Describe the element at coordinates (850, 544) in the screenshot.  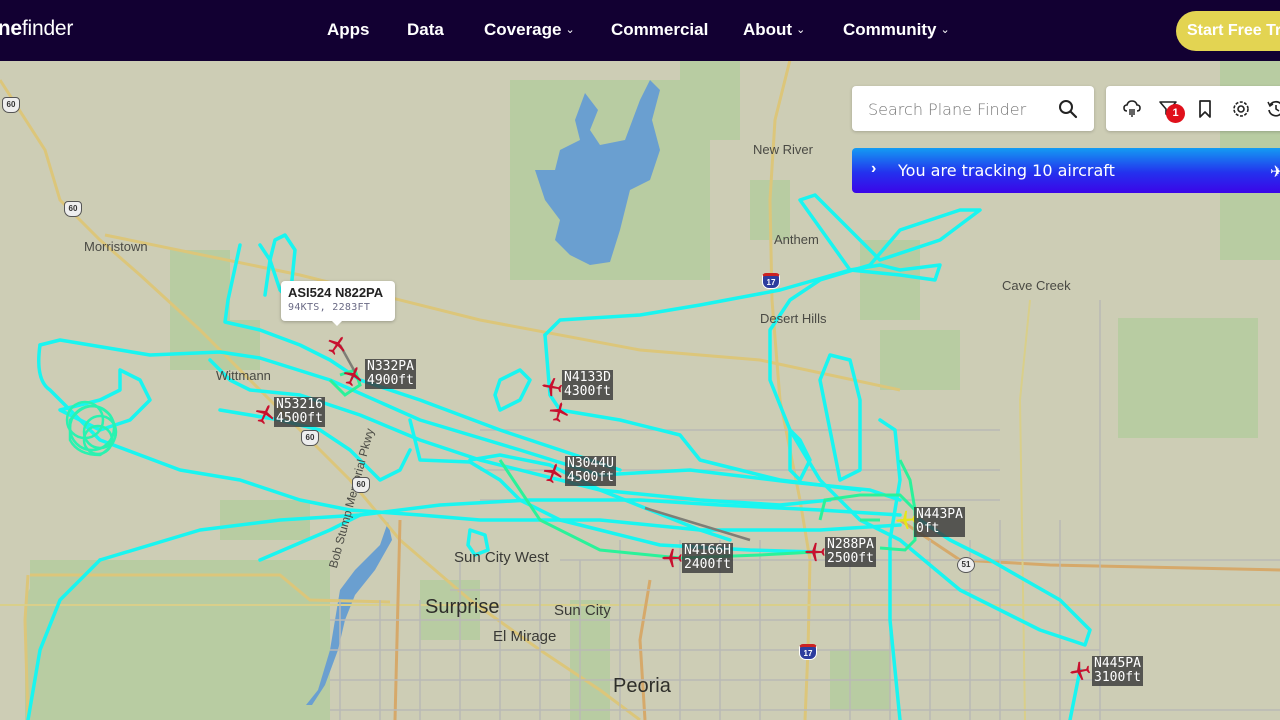
I see `aircraft-callsign: N288PA` at that location.